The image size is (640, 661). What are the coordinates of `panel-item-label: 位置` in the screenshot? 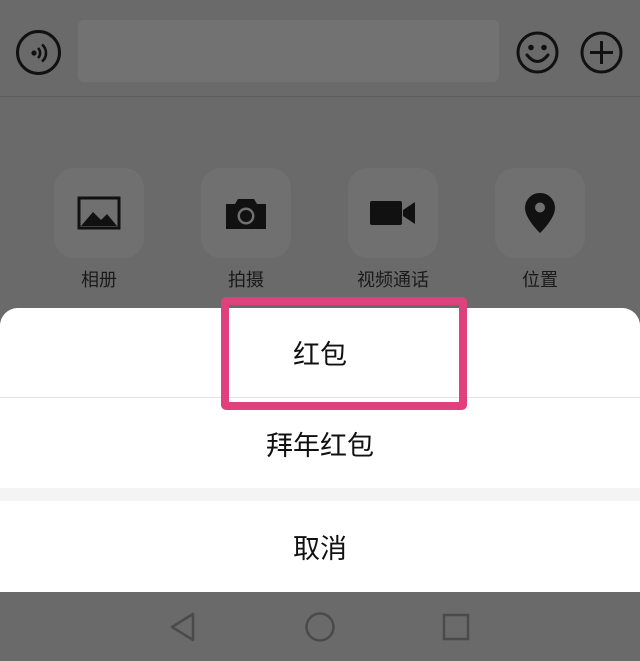 It's located at (540, 280).